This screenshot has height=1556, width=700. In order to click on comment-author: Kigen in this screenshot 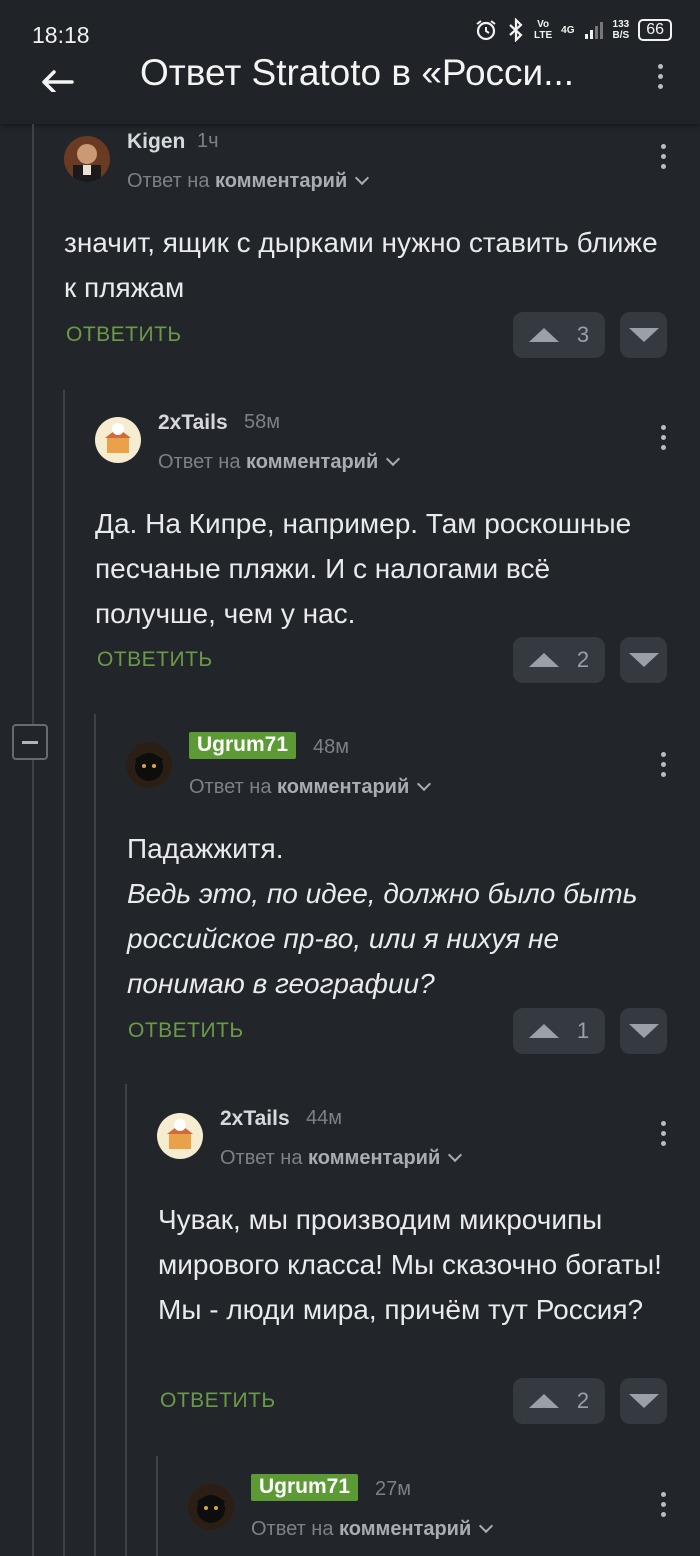, I will do `click(156, 142)`.